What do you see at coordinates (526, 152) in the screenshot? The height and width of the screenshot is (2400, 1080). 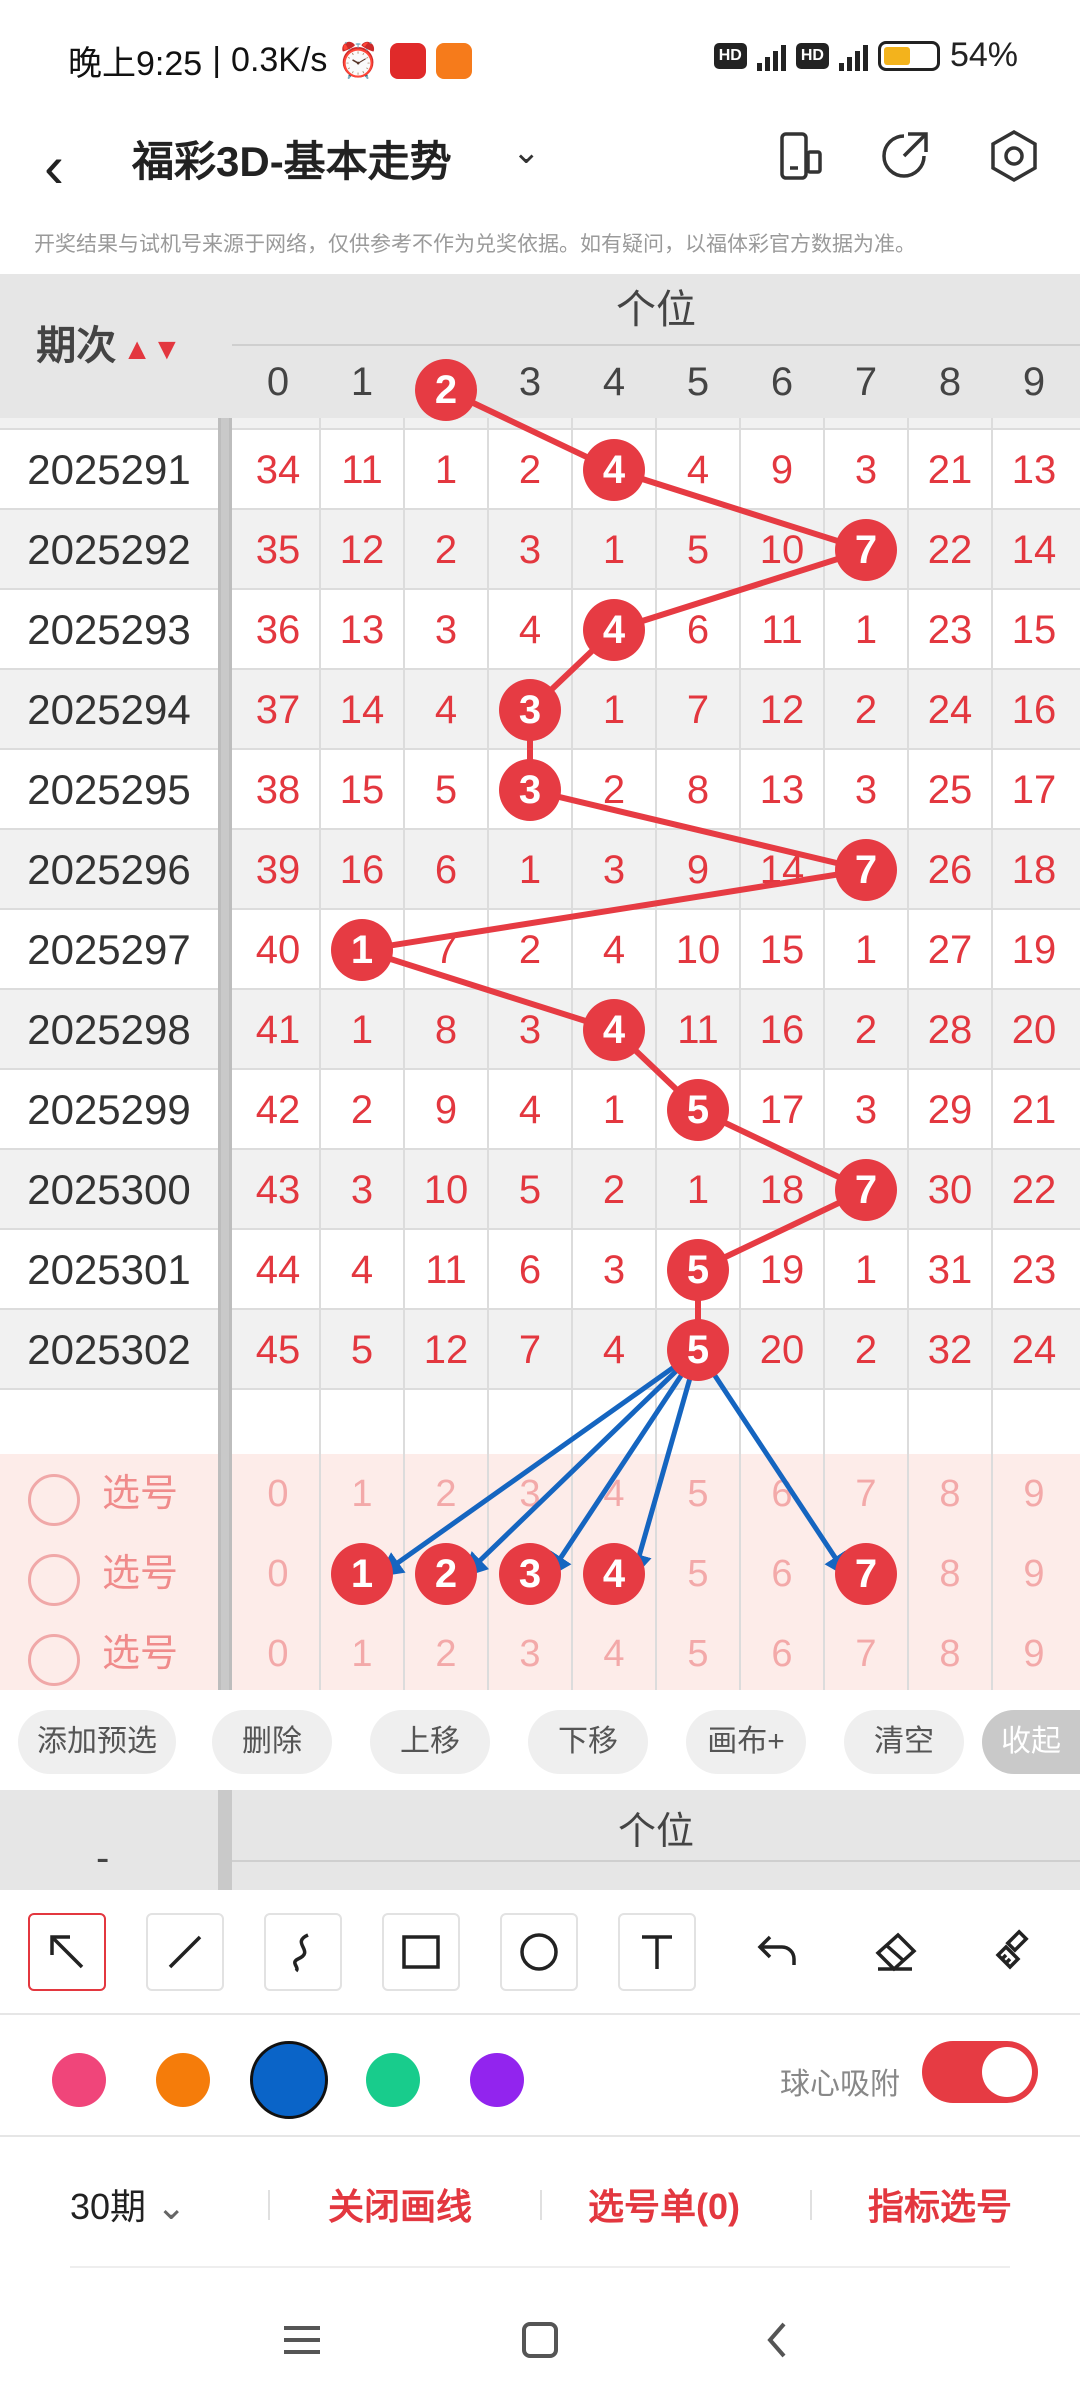 I see `chevron-down-icon: ⌄` at bounding box center [526, 152].